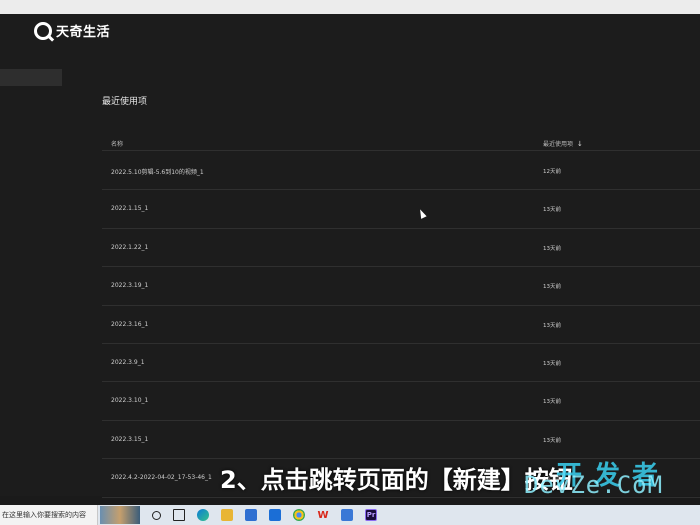 The image size is (700, 525). Describe the element at coordinates (580, 143) in the screenshot. I see `arrow-down-icon: ↓` at that location.